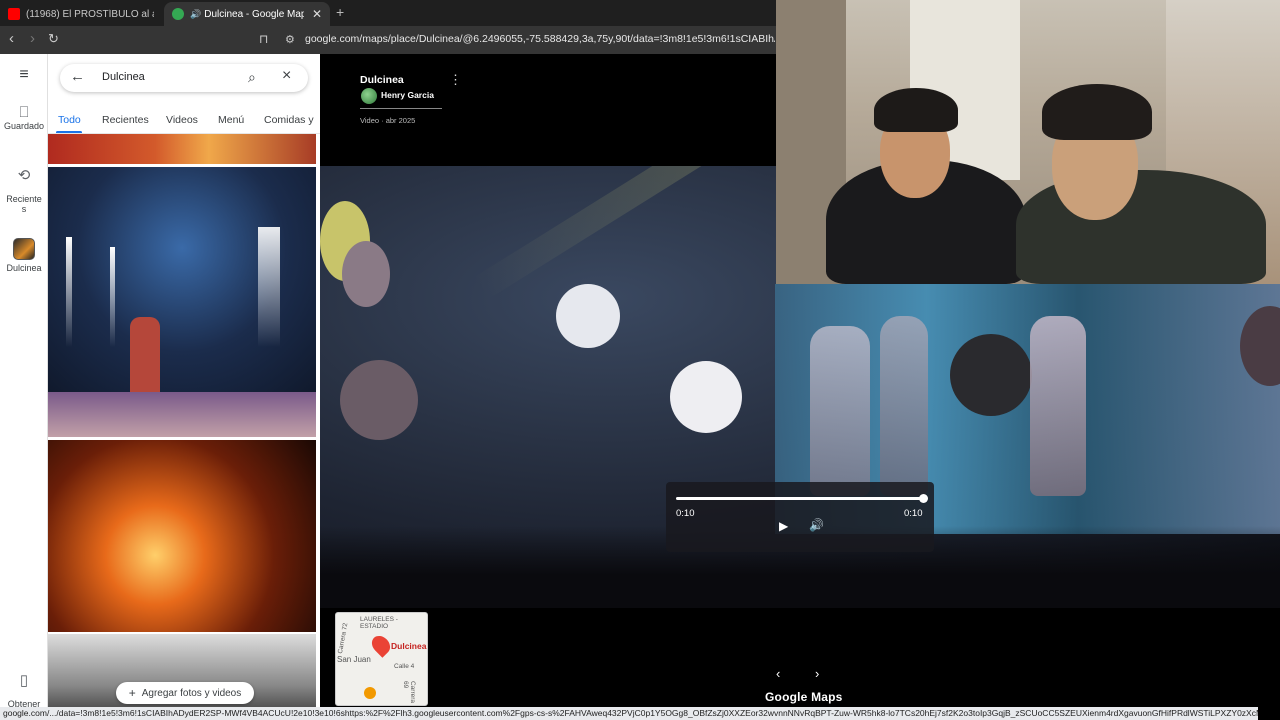 This screenshot has width=1280, height=720. I want to click on phone-icon: ▯, so click(24, 680).